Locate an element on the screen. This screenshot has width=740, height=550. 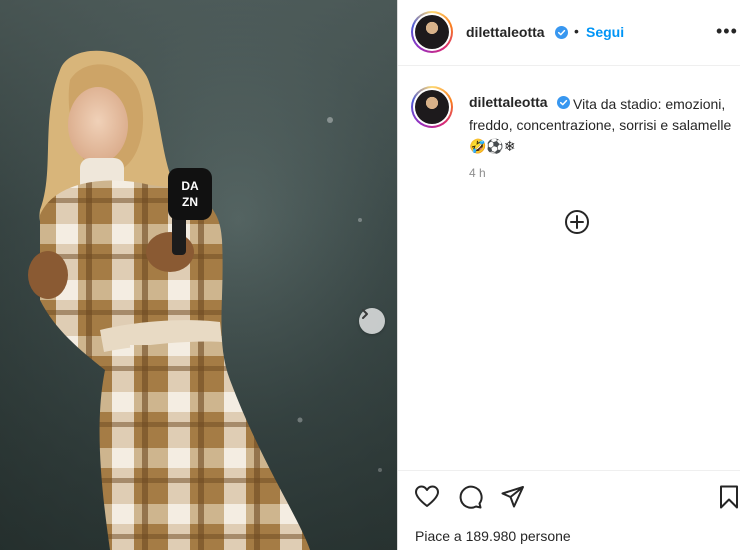
microphone-handle is located at coordinates (179, 235).